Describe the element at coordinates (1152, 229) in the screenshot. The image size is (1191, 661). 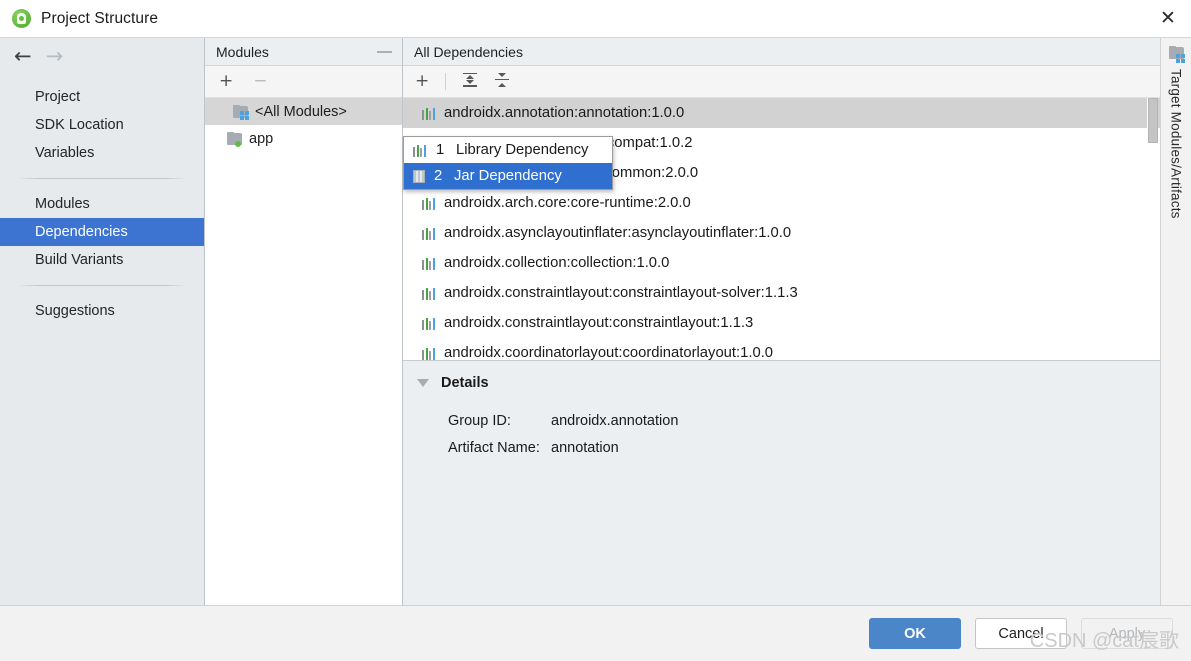
I see `dependencies-scrollbar` at that location.